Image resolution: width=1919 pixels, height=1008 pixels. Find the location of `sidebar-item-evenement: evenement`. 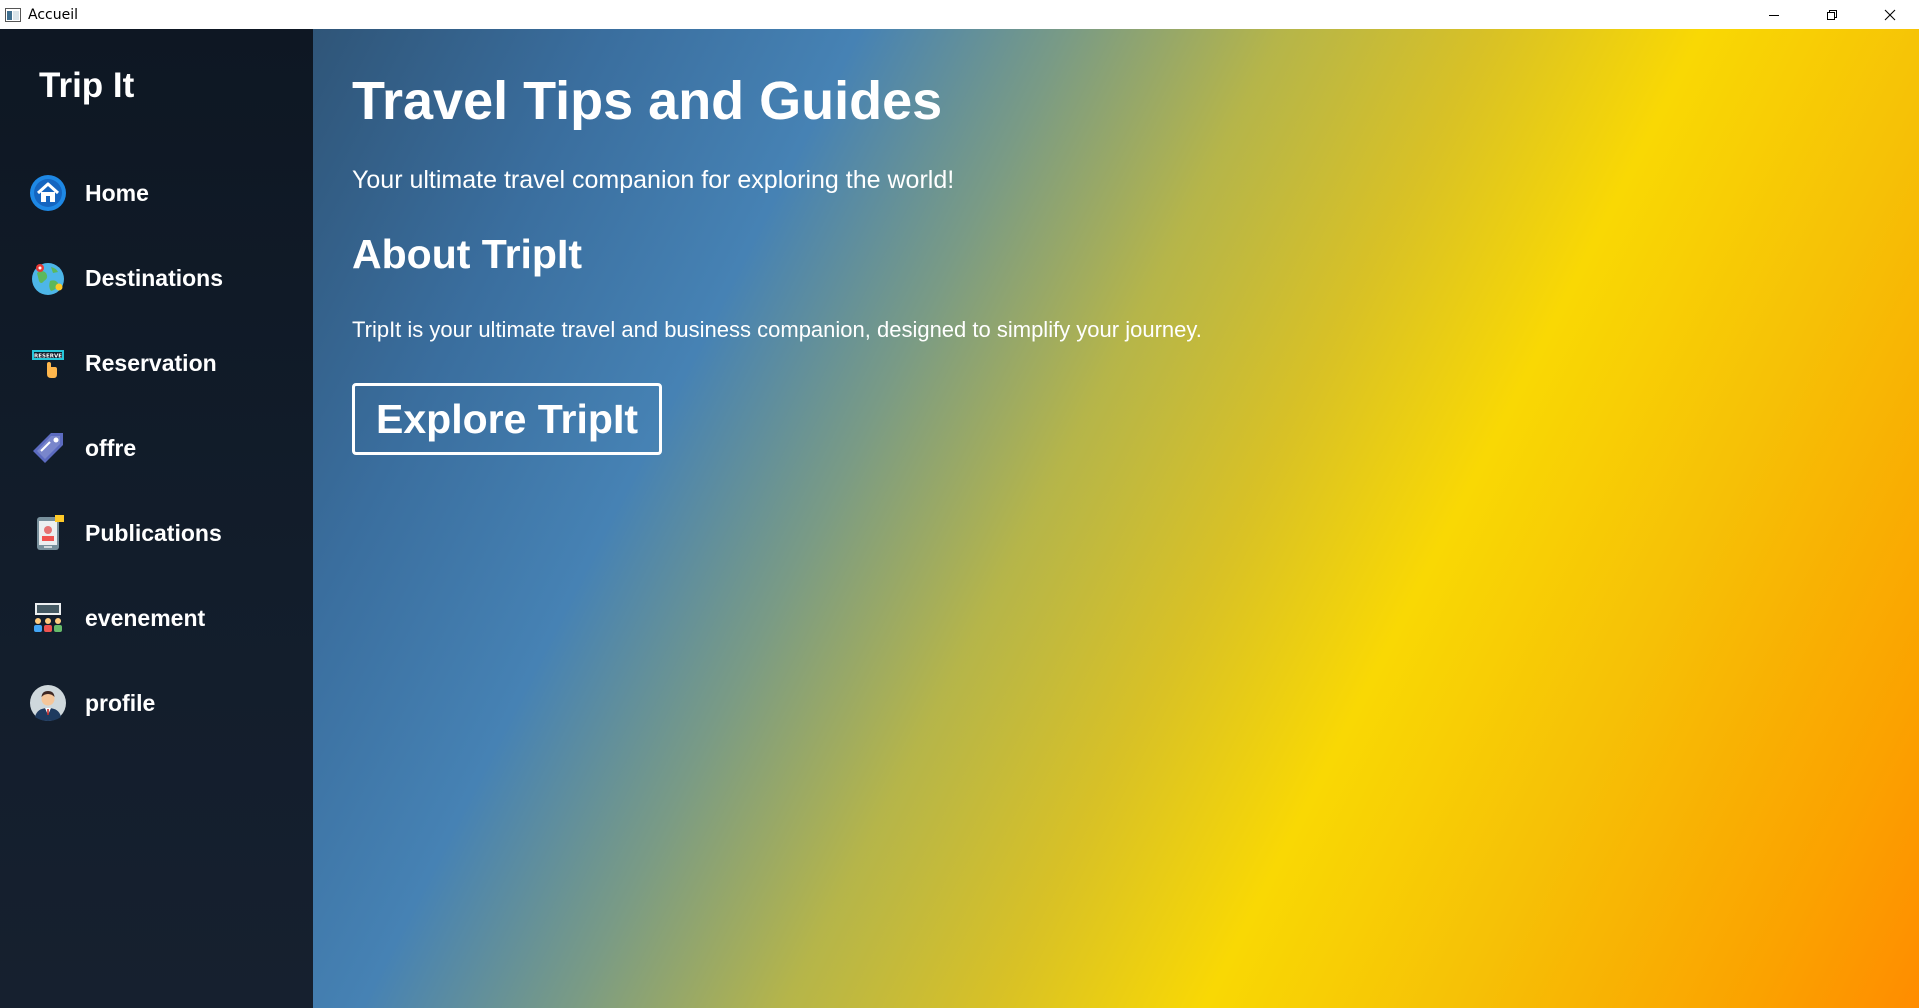

sidebar-item-evenement: evenement is located at coordinates (163, 618).